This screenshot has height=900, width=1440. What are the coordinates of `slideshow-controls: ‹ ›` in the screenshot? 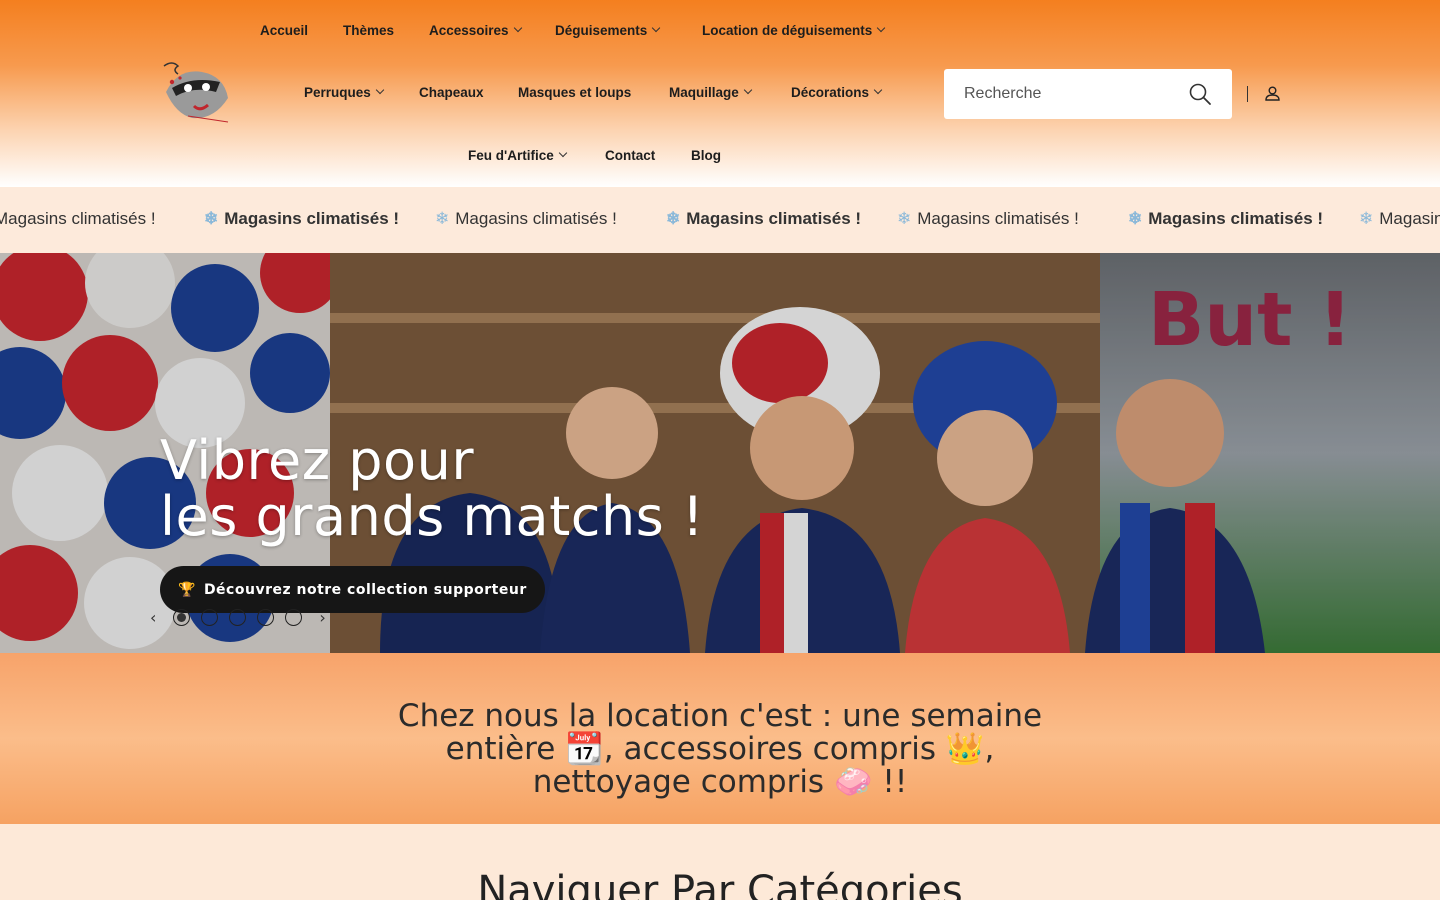 It's located at (238, 617).